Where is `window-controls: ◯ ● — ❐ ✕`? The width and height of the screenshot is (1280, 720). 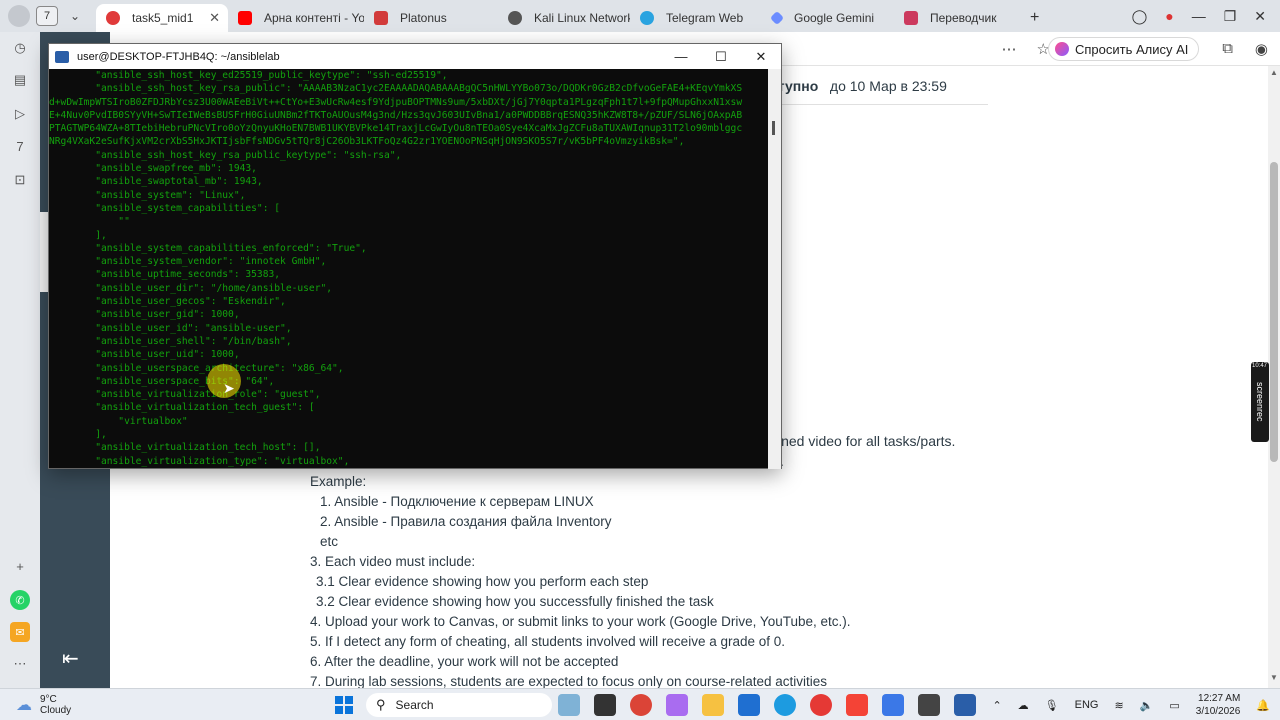 window-controls: ◯ ● — ❐ ✕ is located at coordinates (1206, 16).